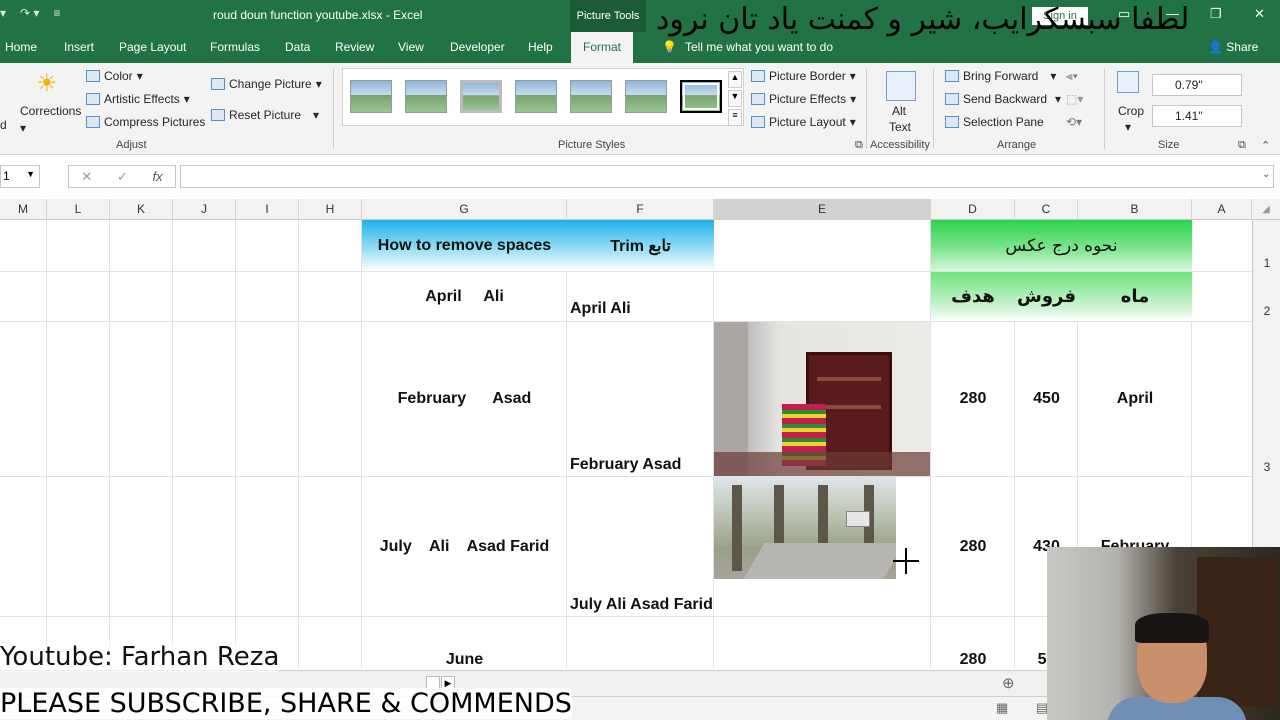 This screenshot has height=720, width=1280. I want to click on cell-d5: 280, so click(973, 660).